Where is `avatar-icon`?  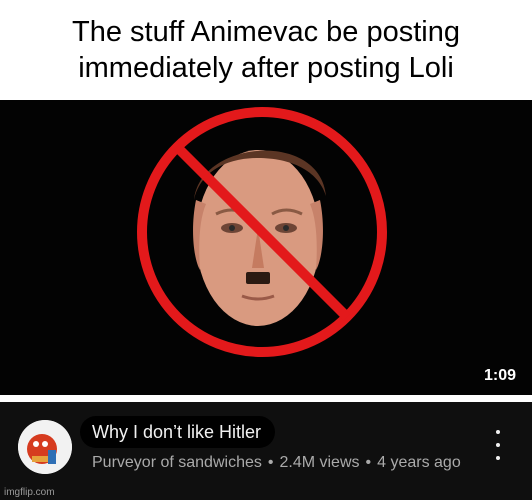 avatar-icon is located at coordinates (45, 447).